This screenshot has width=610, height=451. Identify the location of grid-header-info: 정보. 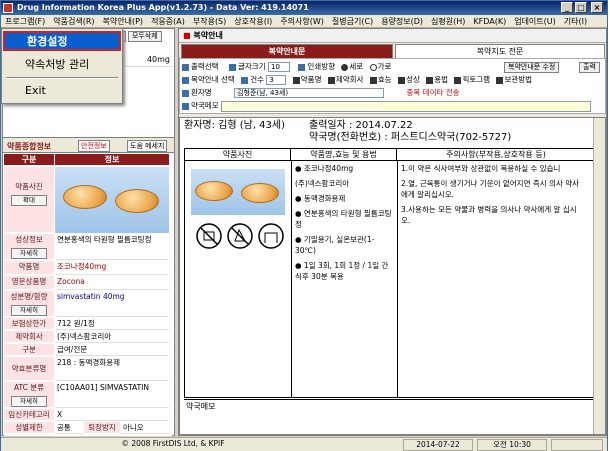
(112, 159).